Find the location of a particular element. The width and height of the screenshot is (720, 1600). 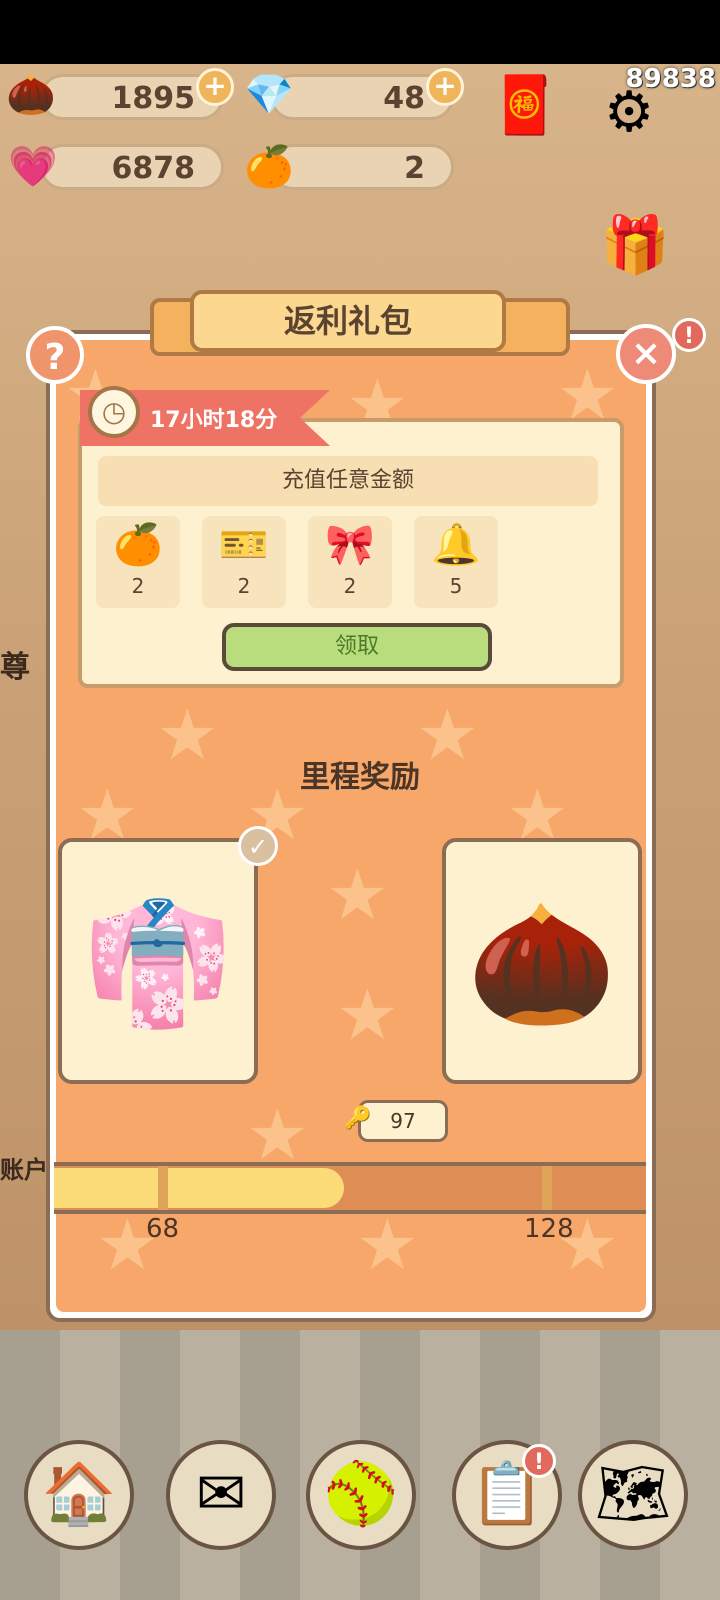

acorn-crate-icon: 🌰 is located at coordinates (542, 964).